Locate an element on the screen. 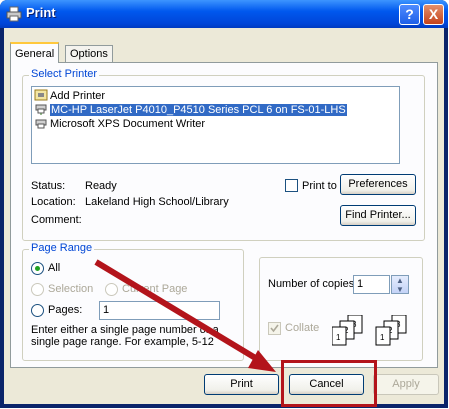 This screenshot has height=409, width=449. annotation-highlight-box is located at coordinates (329, 383).